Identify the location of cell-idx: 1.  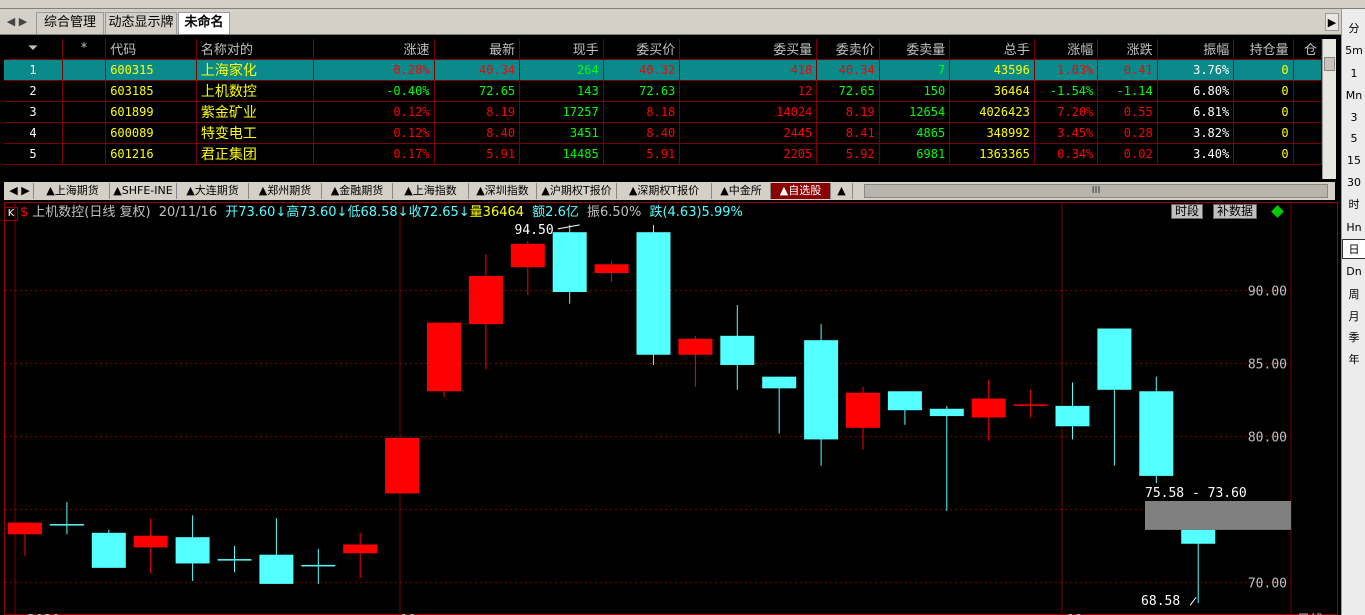
(33, 70).